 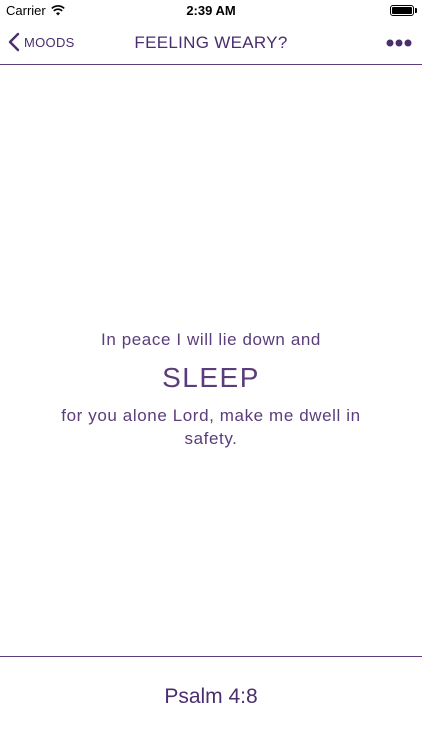 I want to click on navigation-bar: MOODS FEELING WEARY?, so click(x=211, y=43).